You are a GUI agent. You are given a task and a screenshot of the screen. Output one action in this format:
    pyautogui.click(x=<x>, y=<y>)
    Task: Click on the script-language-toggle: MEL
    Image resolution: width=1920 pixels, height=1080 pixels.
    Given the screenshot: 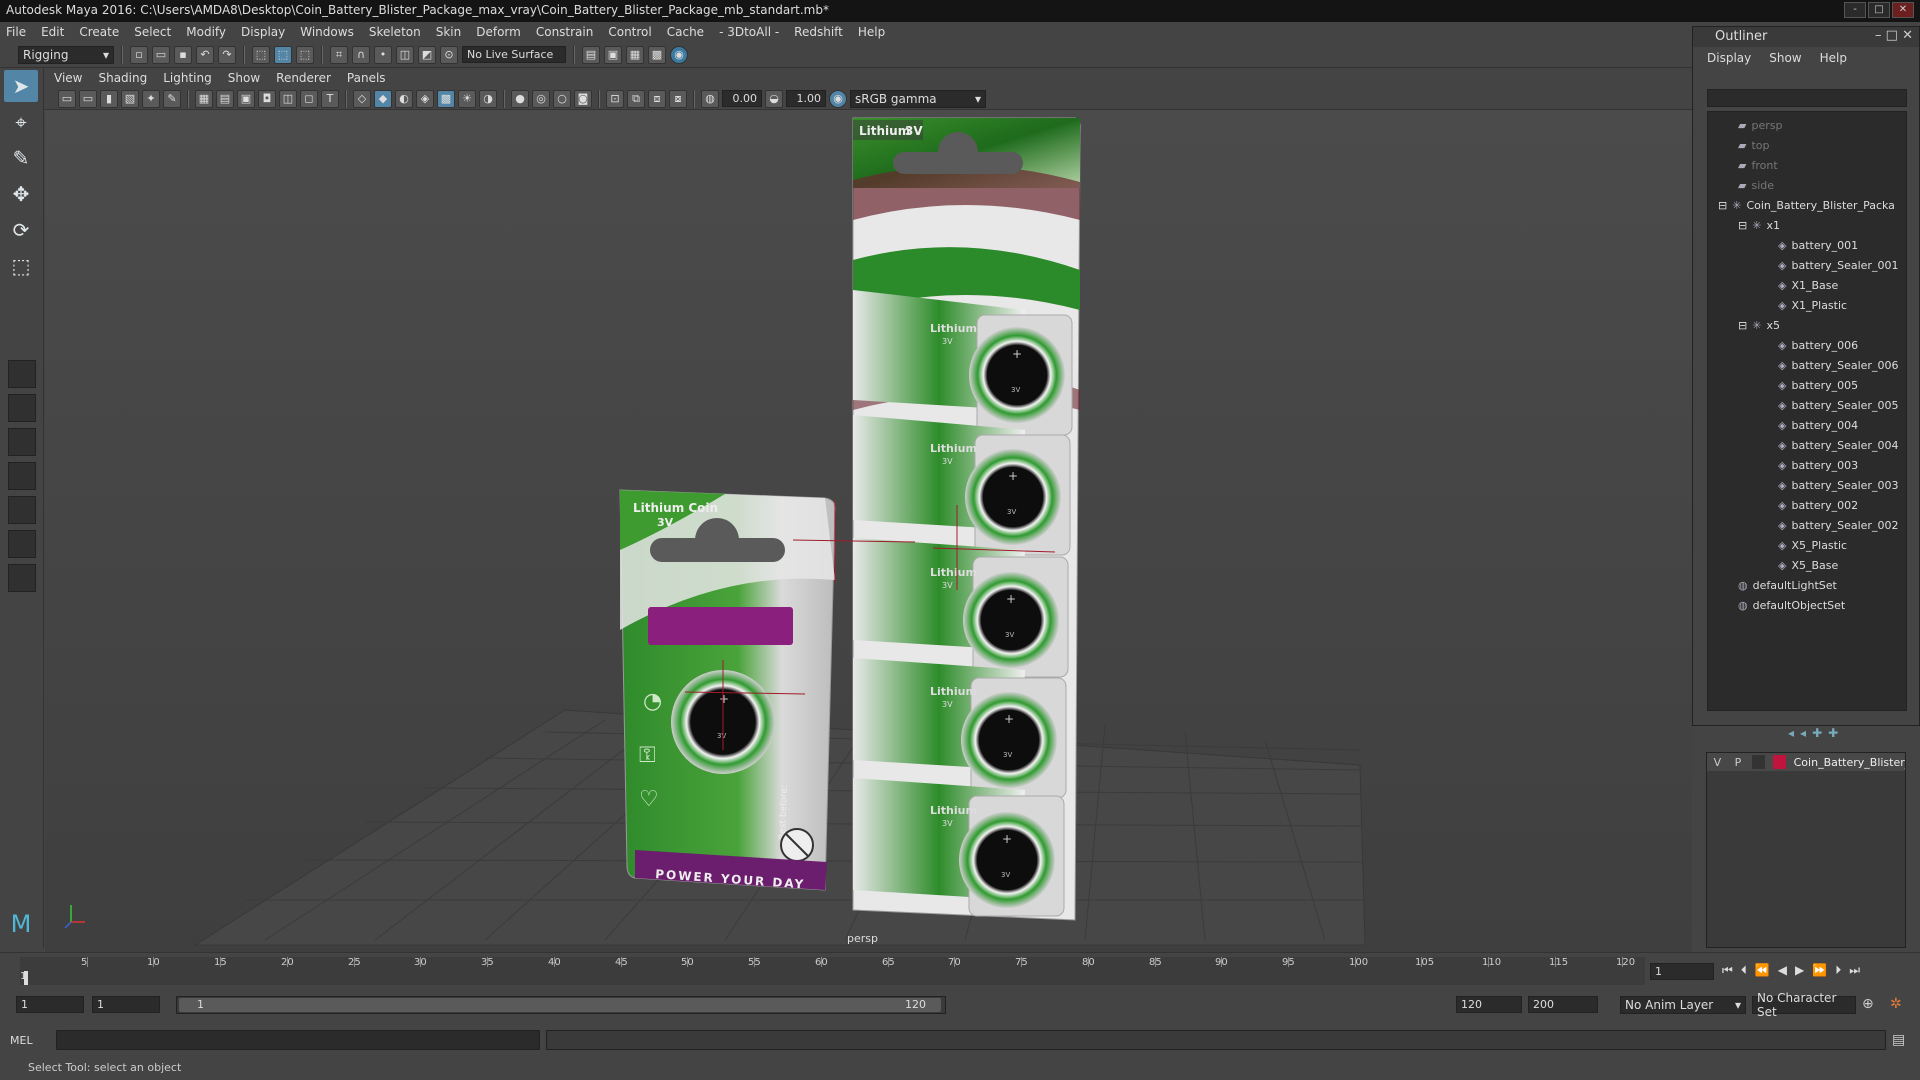 What is the action you would take?
    pyautogui.click(x=30, y=1040)
    